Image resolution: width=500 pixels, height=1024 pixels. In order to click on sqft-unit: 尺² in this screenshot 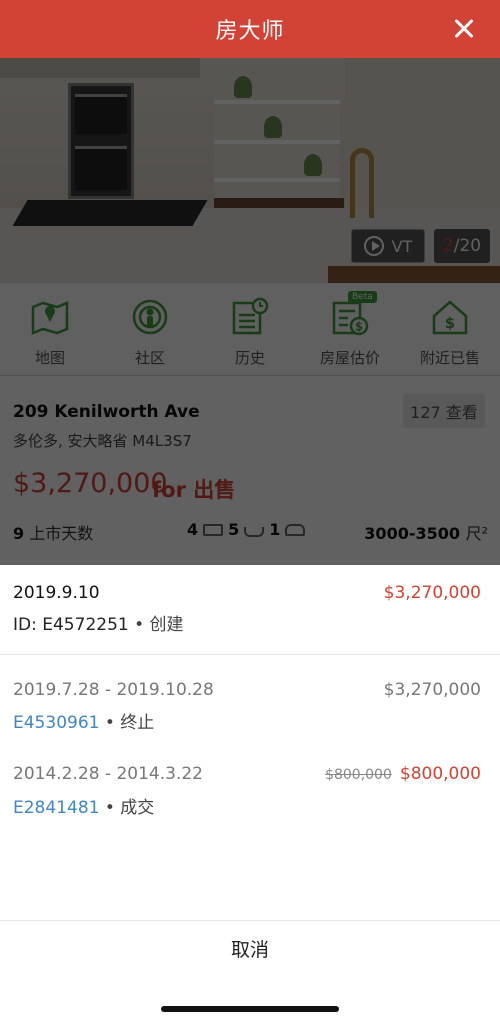, I will do `click(476, 533)`.